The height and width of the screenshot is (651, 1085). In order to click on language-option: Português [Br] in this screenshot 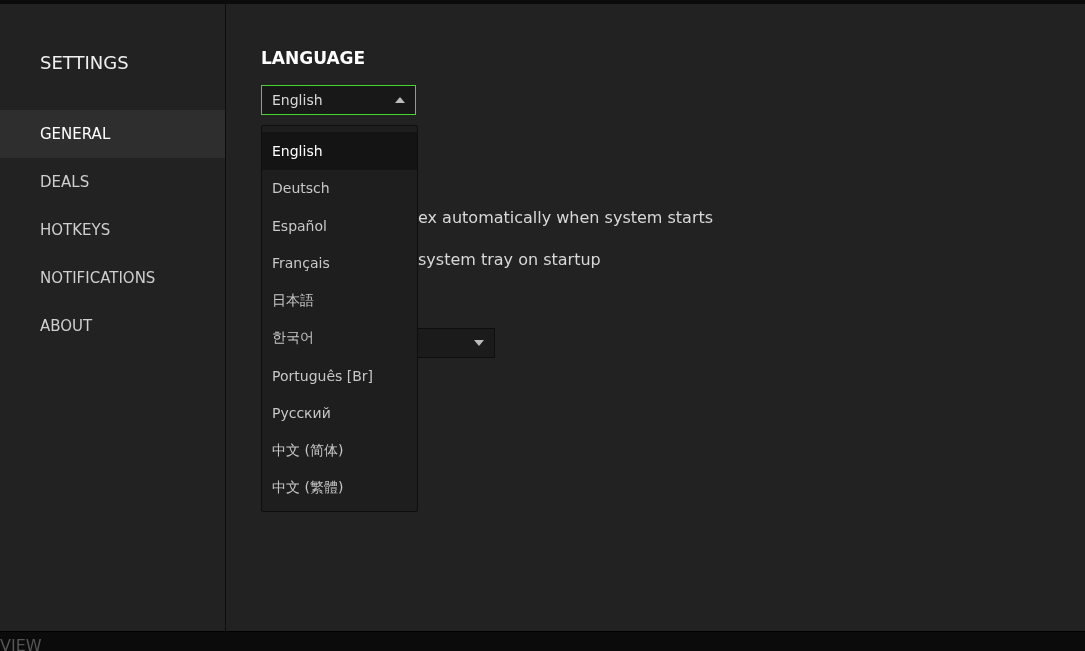, I will do `click(339, 376)`.